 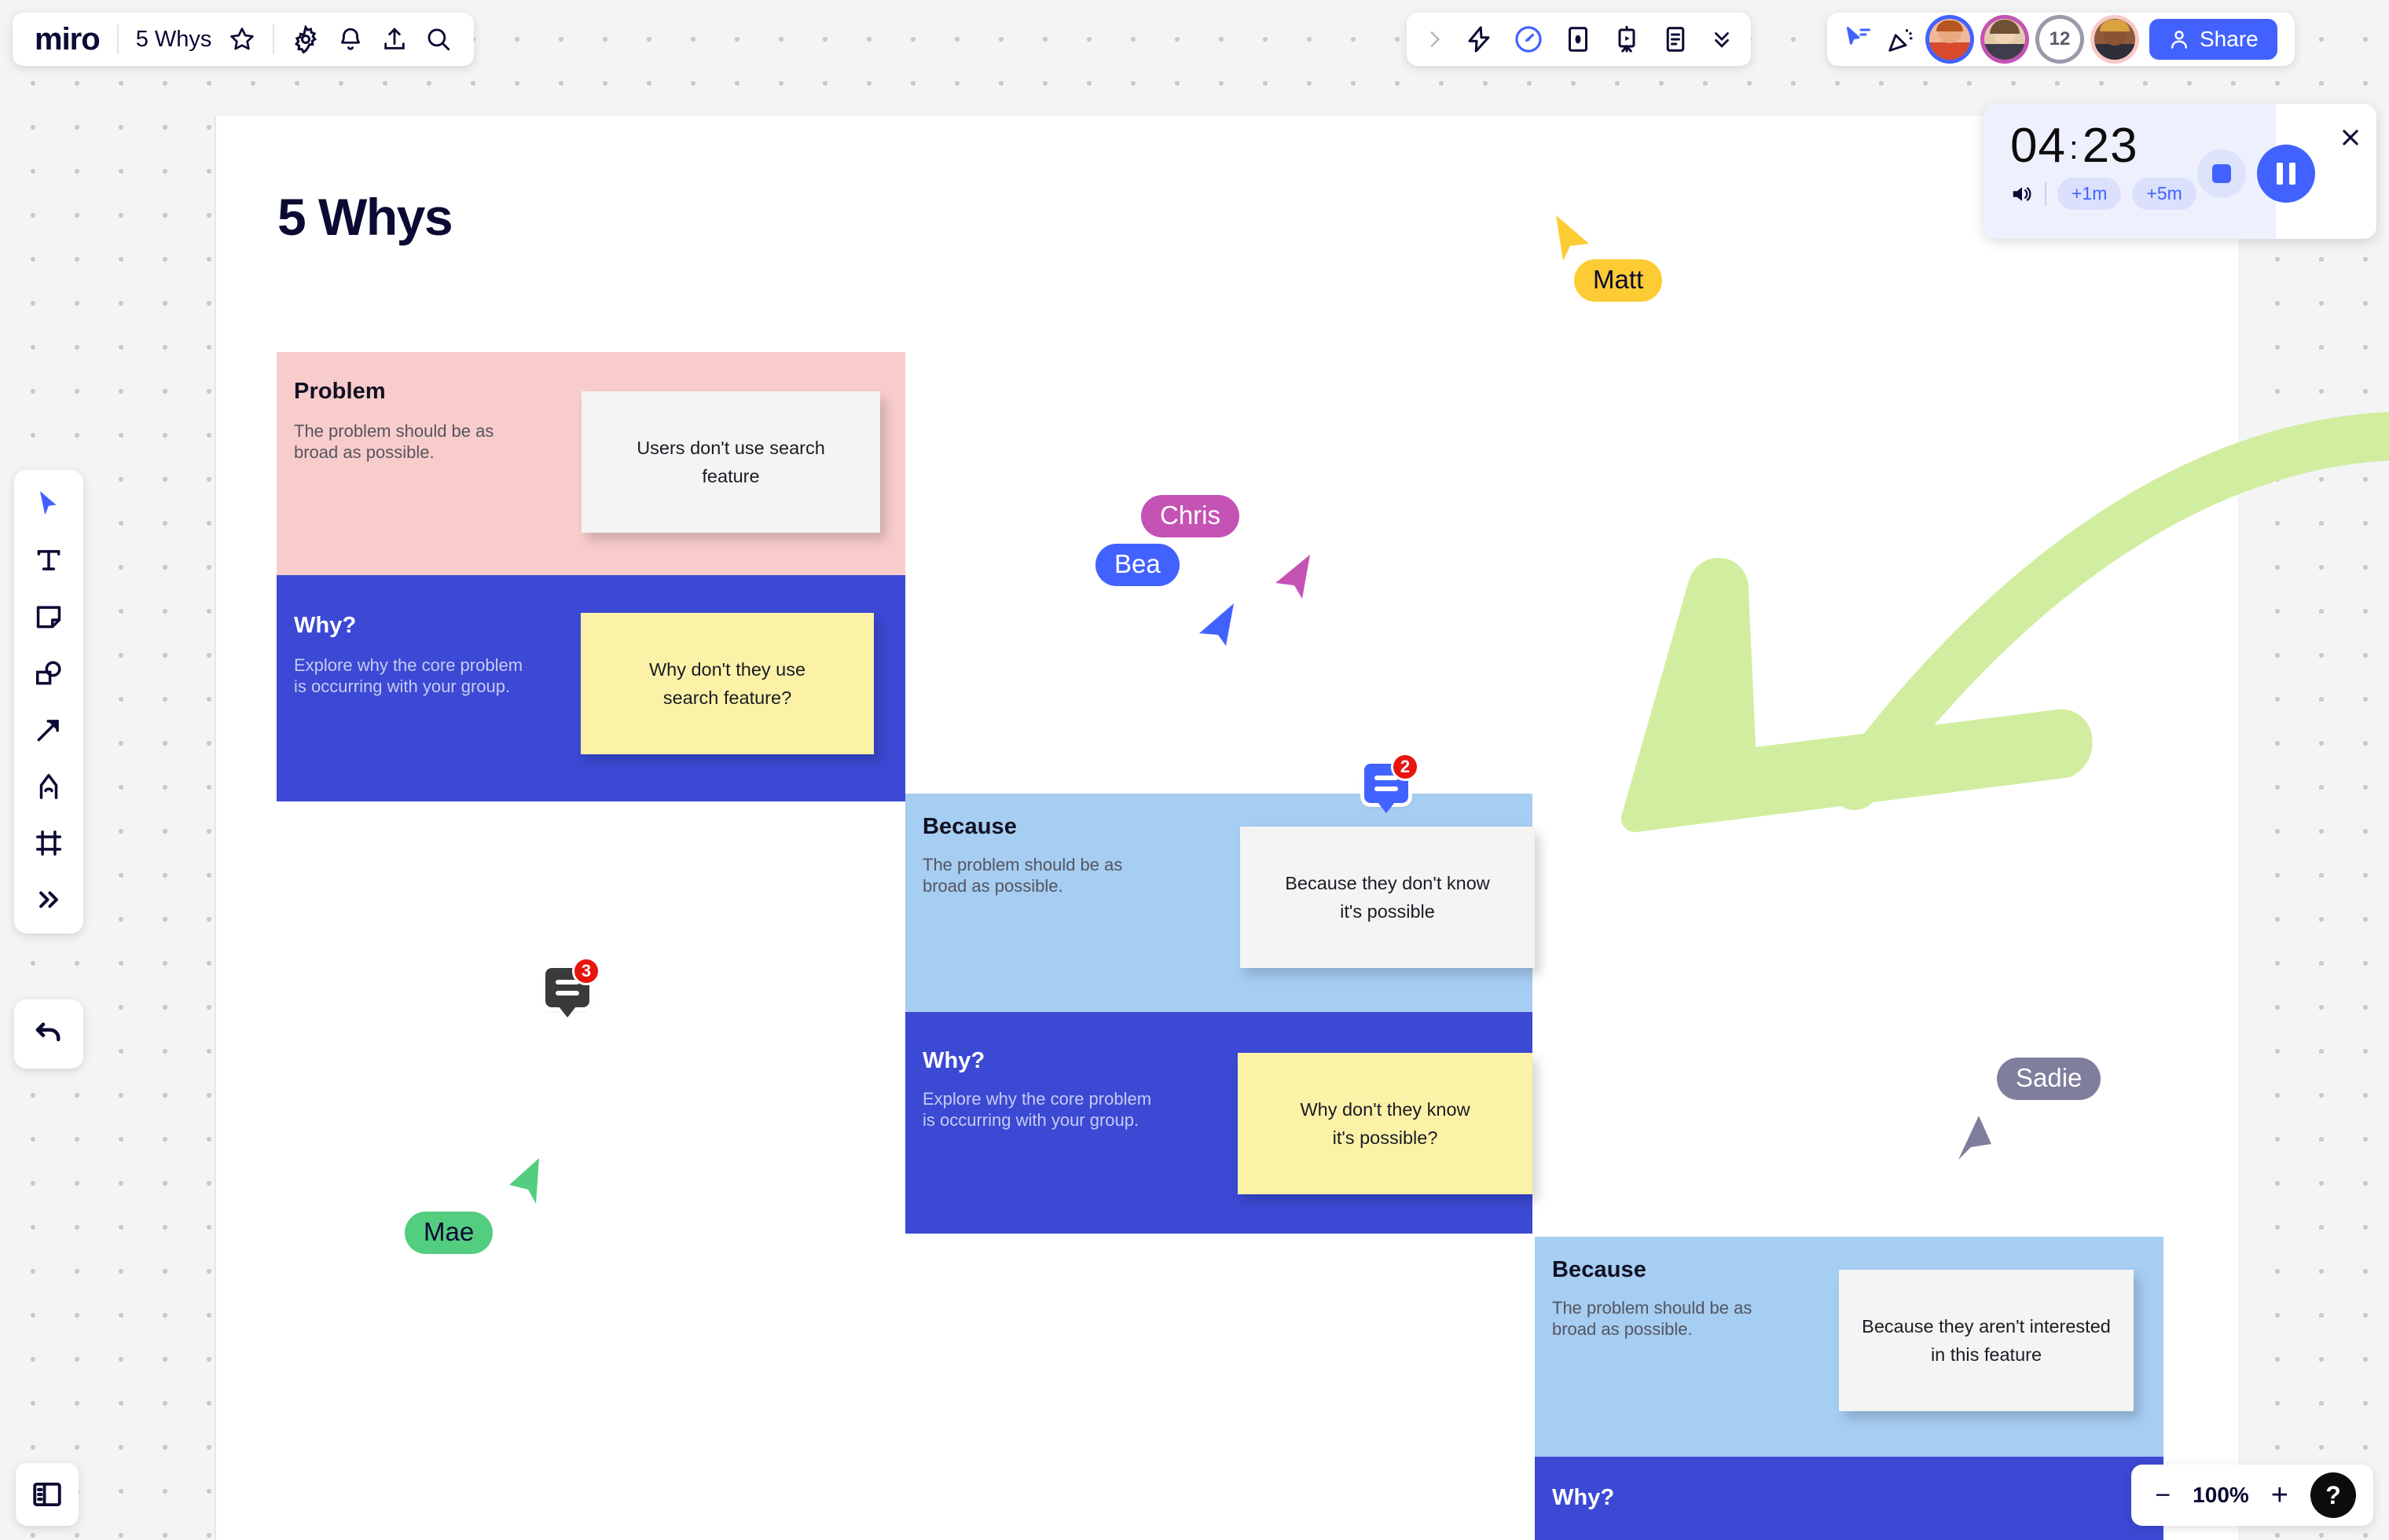 I want to click on volume-icon, so click(x=2022, y=194).